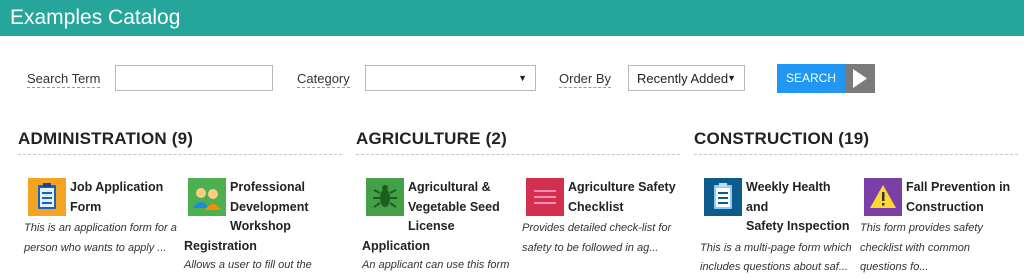 Image resolution: width=1024 pixels, height=278 pixels. What do you see at coordinates (450, 78) in the screenshot?
I see `category-select: ▼` at bounding box center [450, 78].